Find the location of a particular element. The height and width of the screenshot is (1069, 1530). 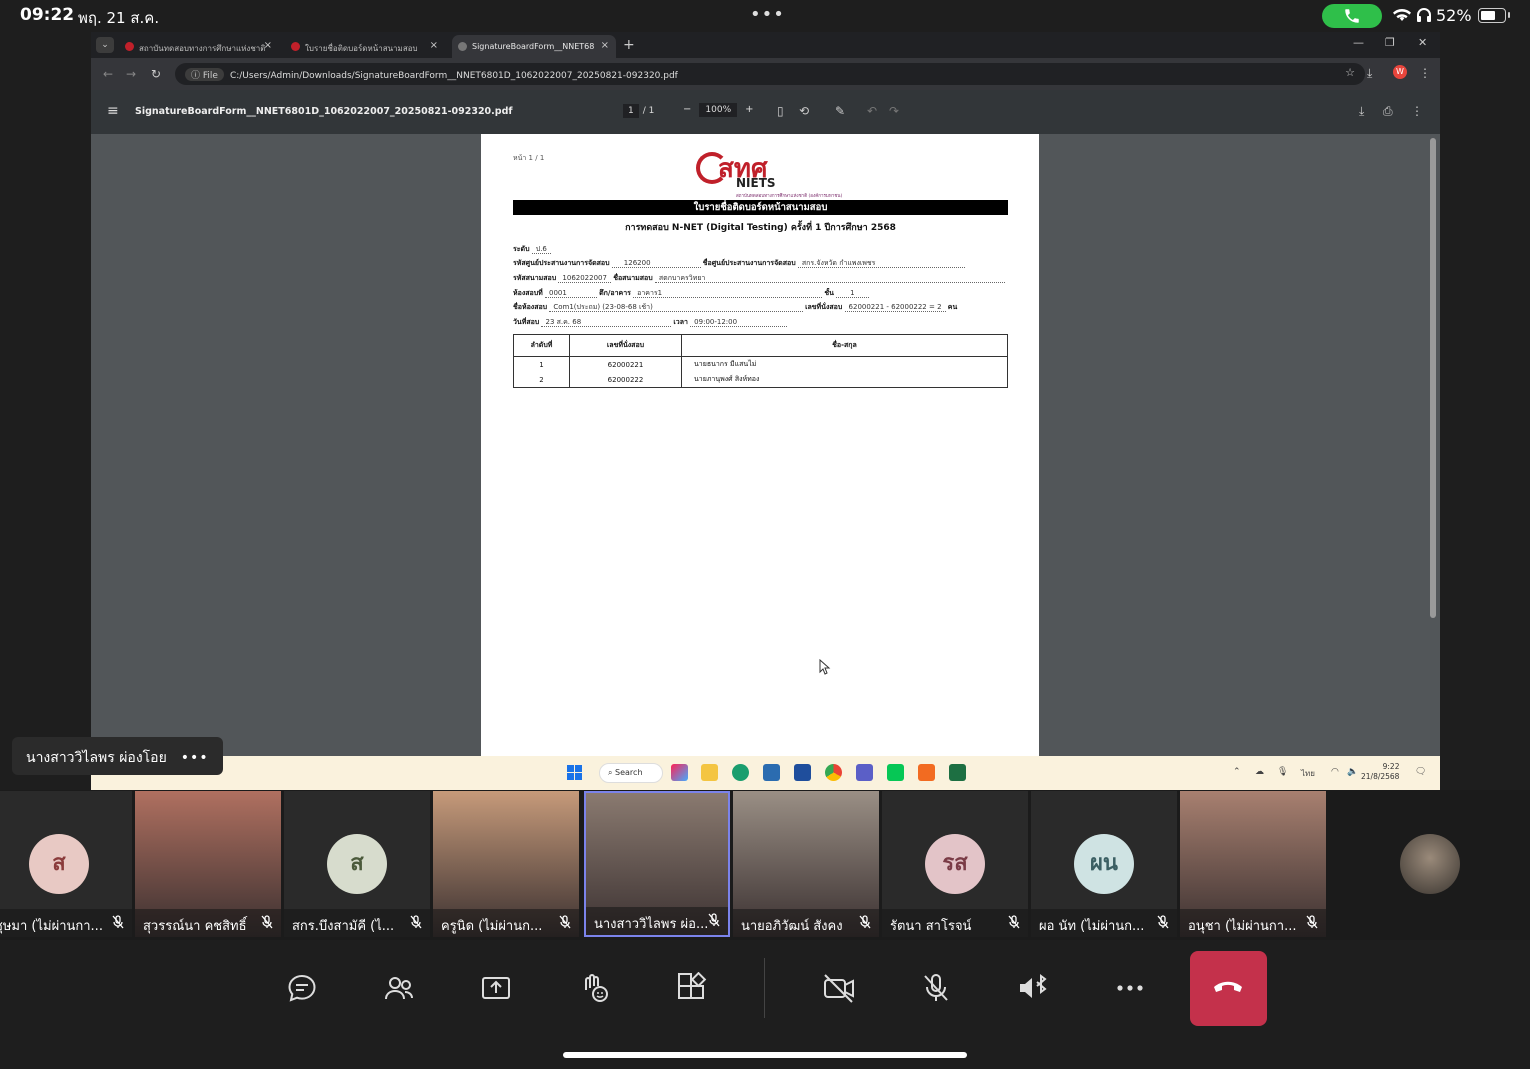

site-info-chip: ⓘ File is located at coordinates (204, 74).